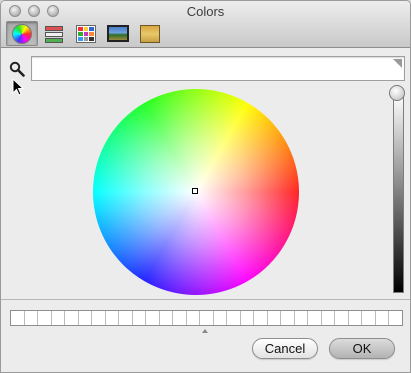 This screenshot has height=373, width=411. I want to click on divider, so click(205, 299).